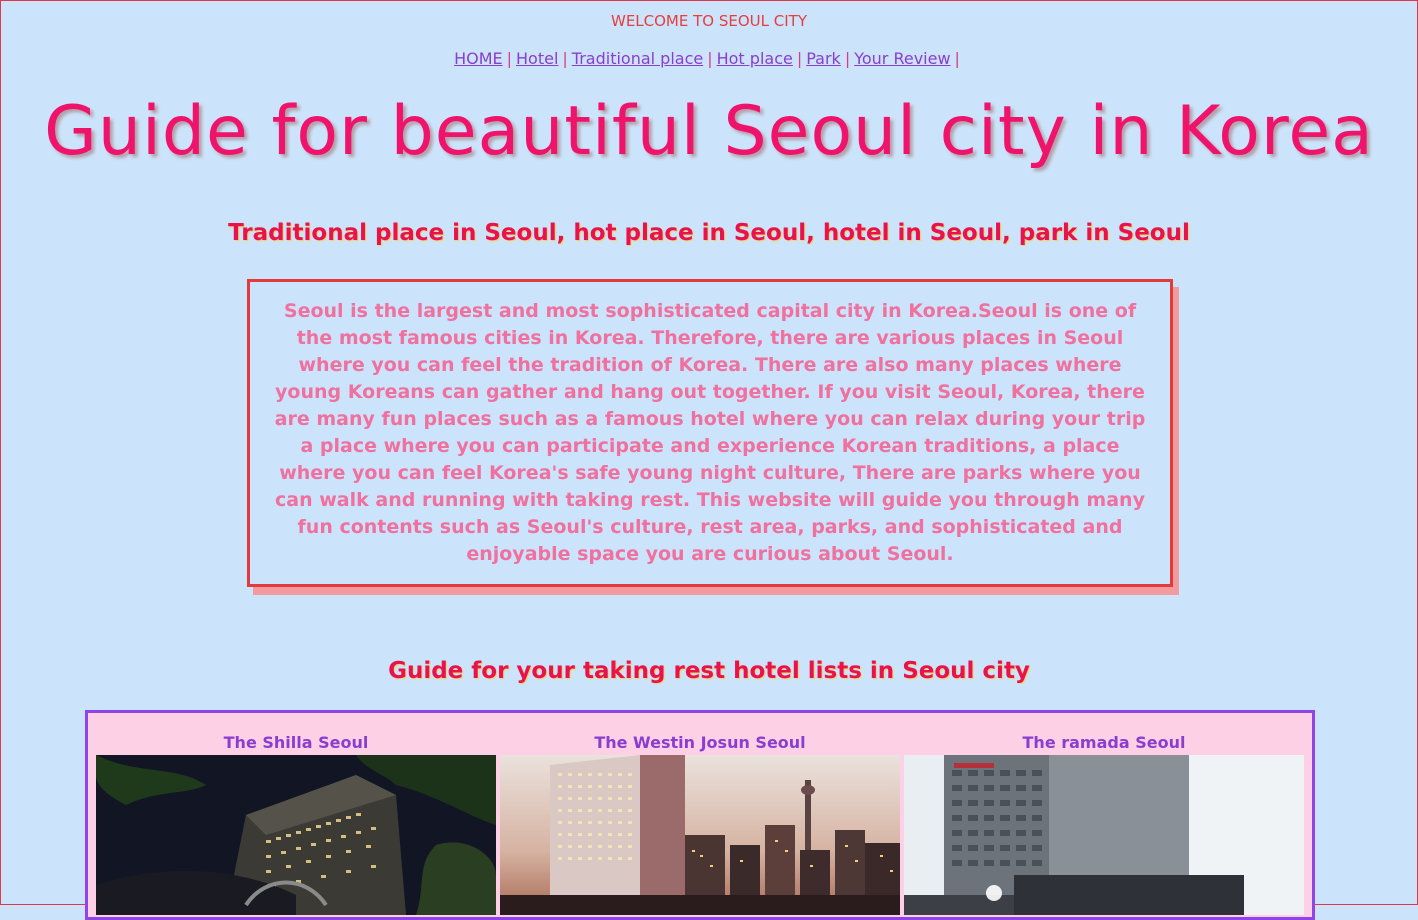 This screenshot has height=920, width=1418. I want to click on hotel-name: The ramada Seoul, so click(1104, 744).